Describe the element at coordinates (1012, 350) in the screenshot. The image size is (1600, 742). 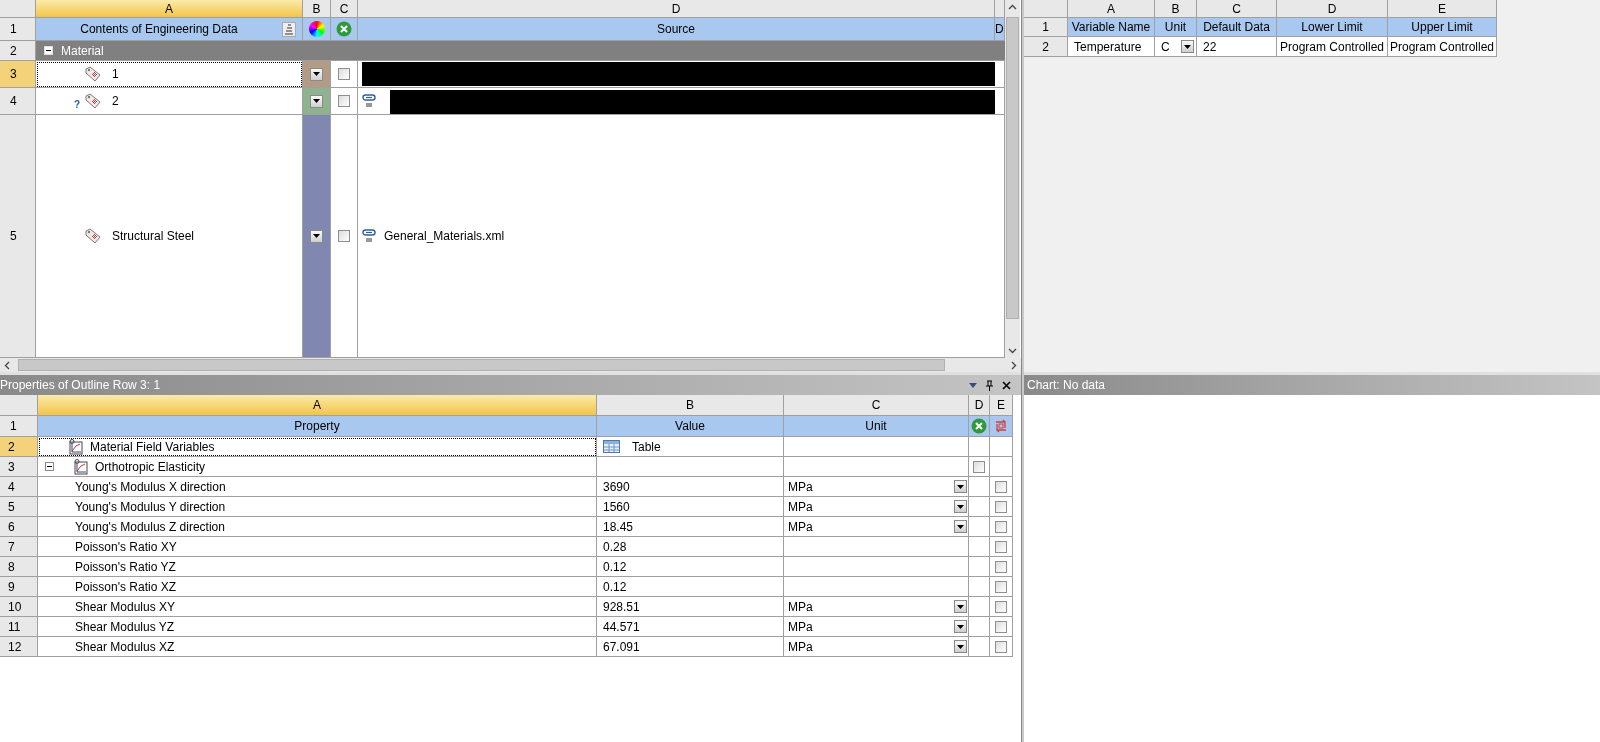
I see `scroll-down-icon` at that location.